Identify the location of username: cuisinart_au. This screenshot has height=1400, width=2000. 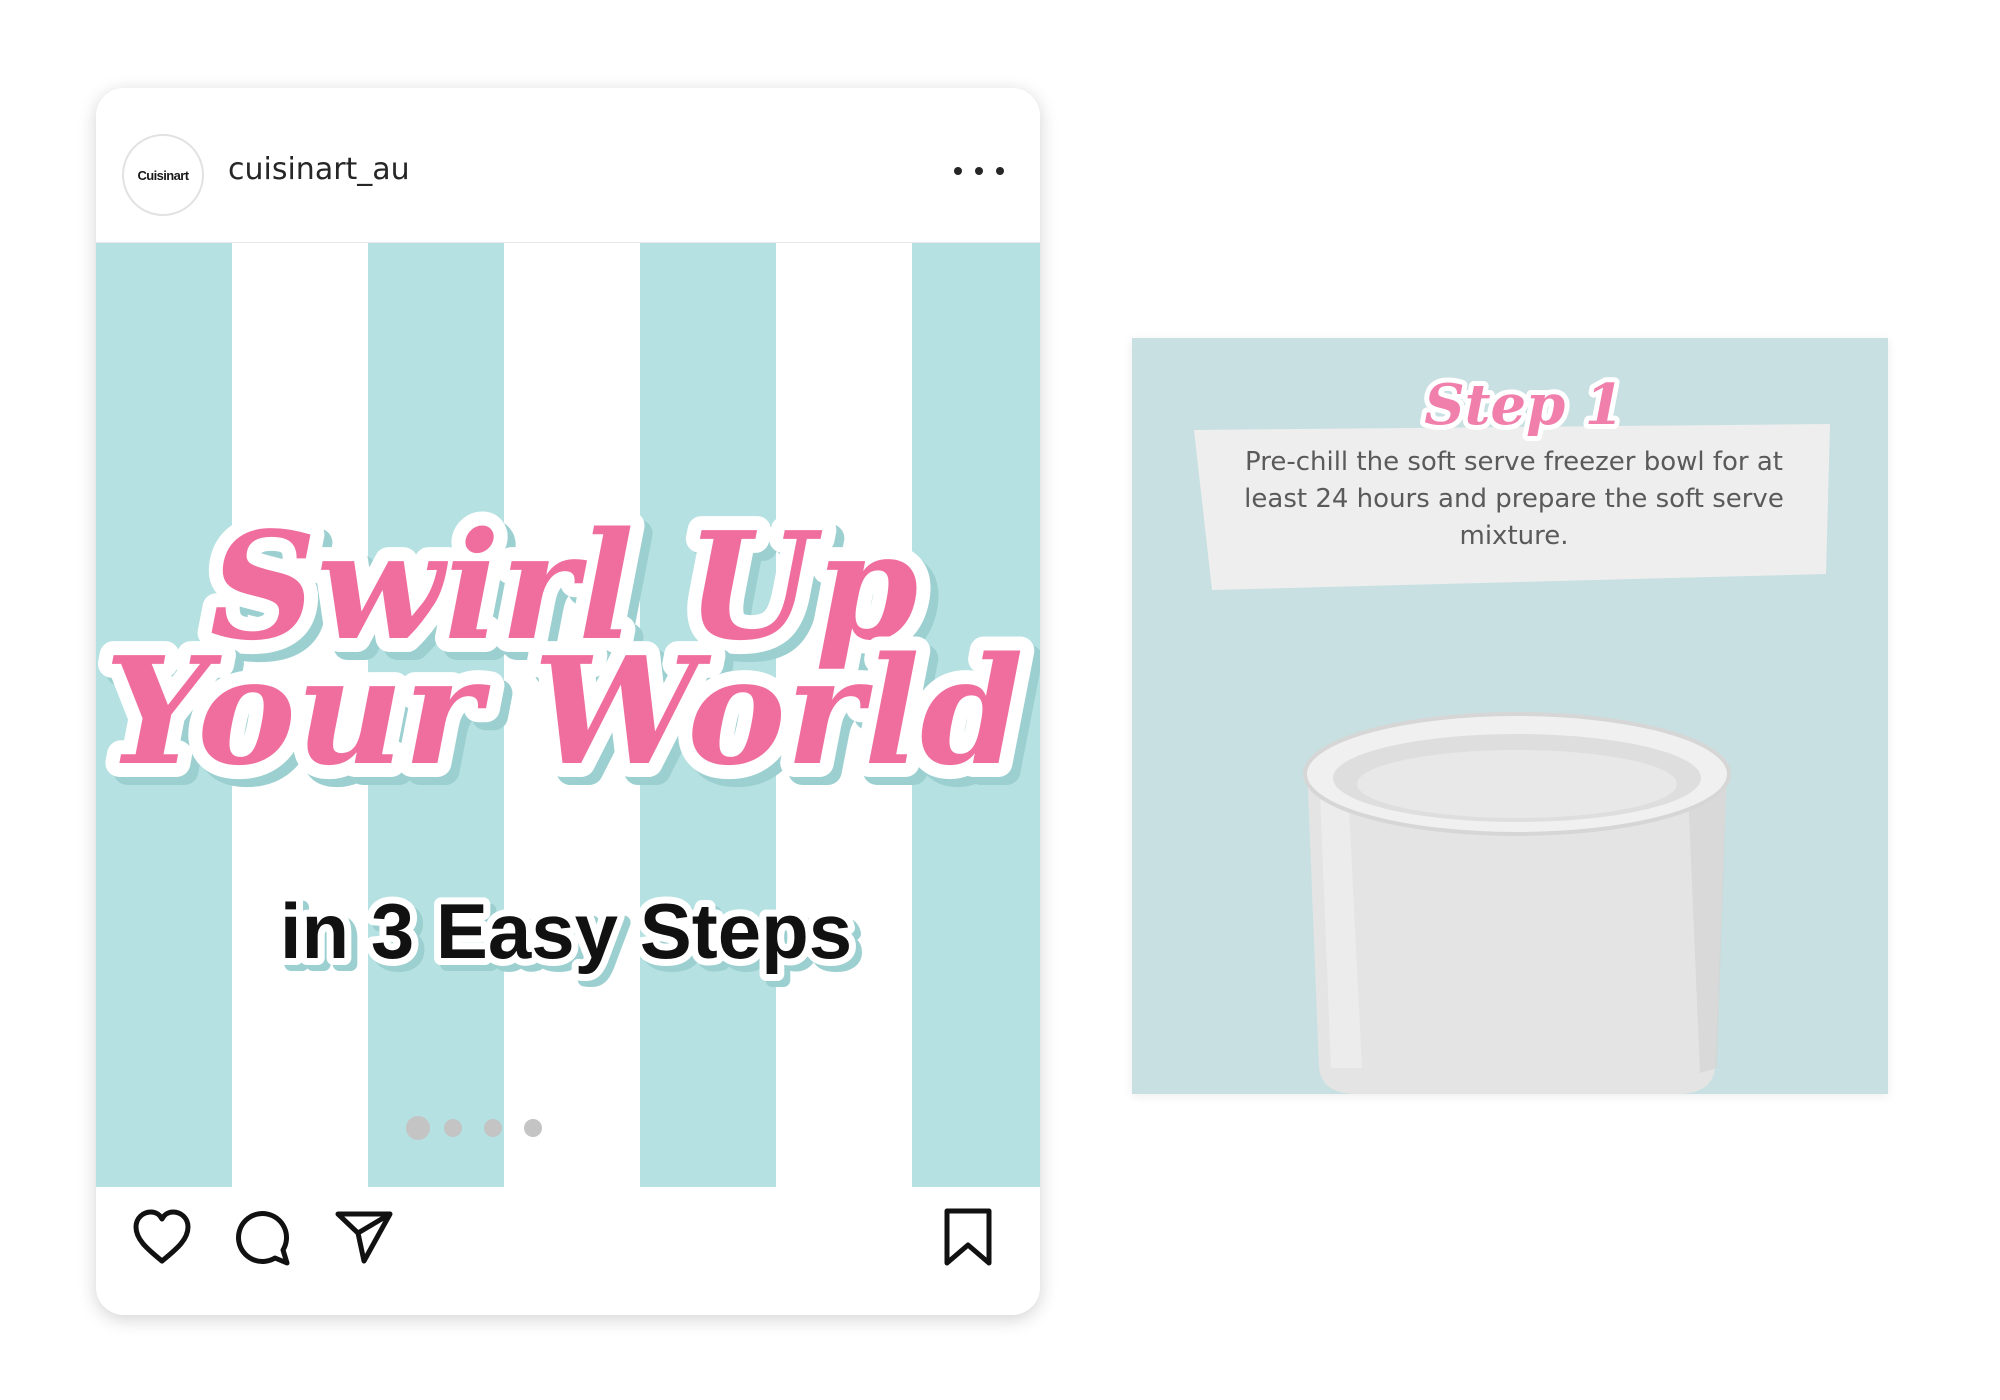
(319, 169).